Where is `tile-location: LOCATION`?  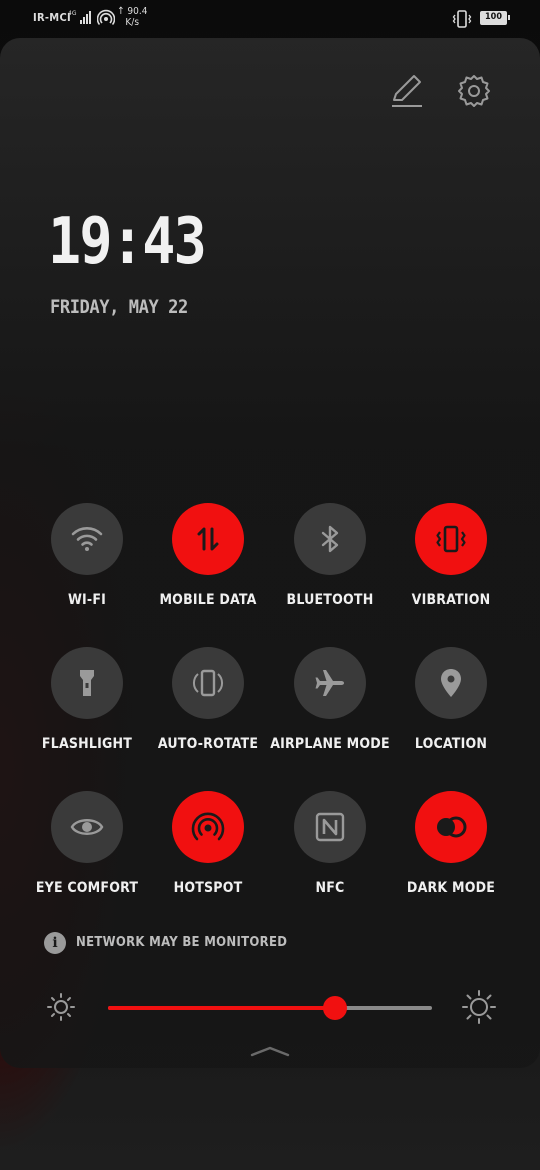
tile-location: LOCATION is located at coordinates (451, 707).